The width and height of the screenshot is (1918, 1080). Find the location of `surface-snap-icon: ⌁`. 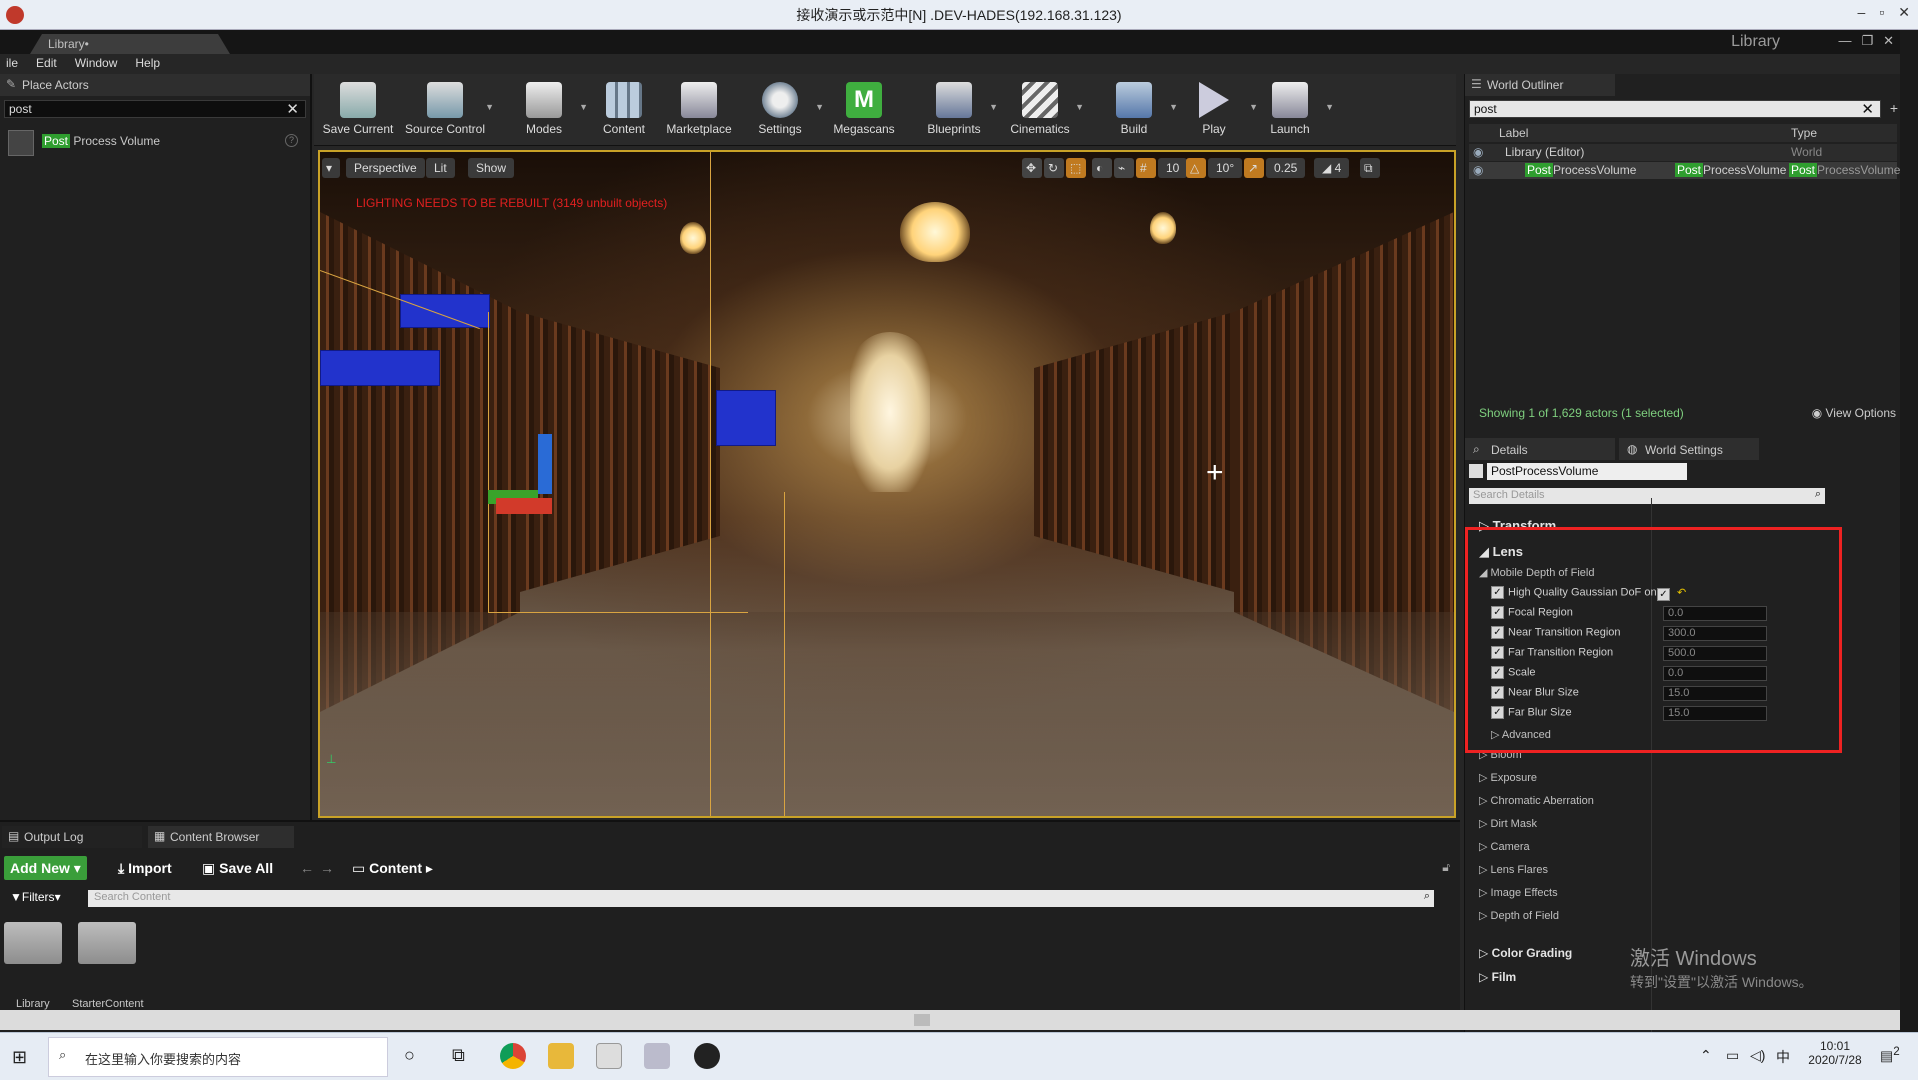

surface-snap-icon: ⌁ is located at coordinates (1124, 168).